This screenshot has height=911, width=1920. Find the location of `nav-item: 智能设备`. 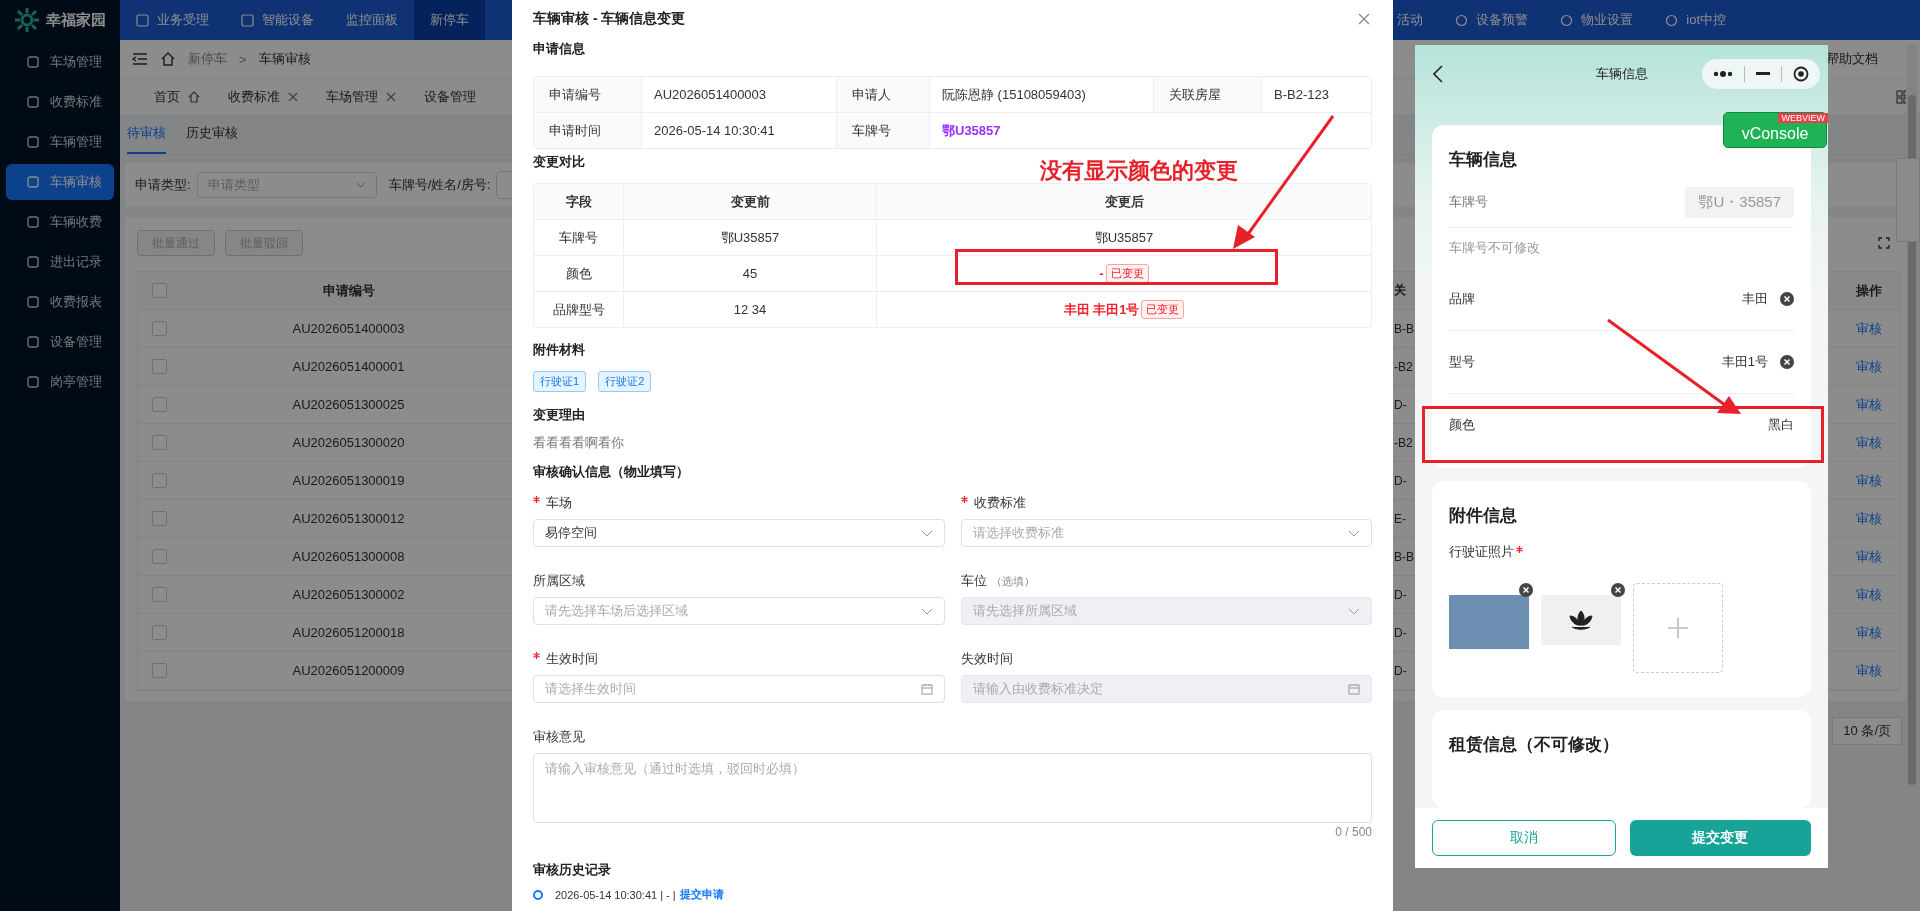

nav-item: 智能设备 is located at coordinates (277, 20).